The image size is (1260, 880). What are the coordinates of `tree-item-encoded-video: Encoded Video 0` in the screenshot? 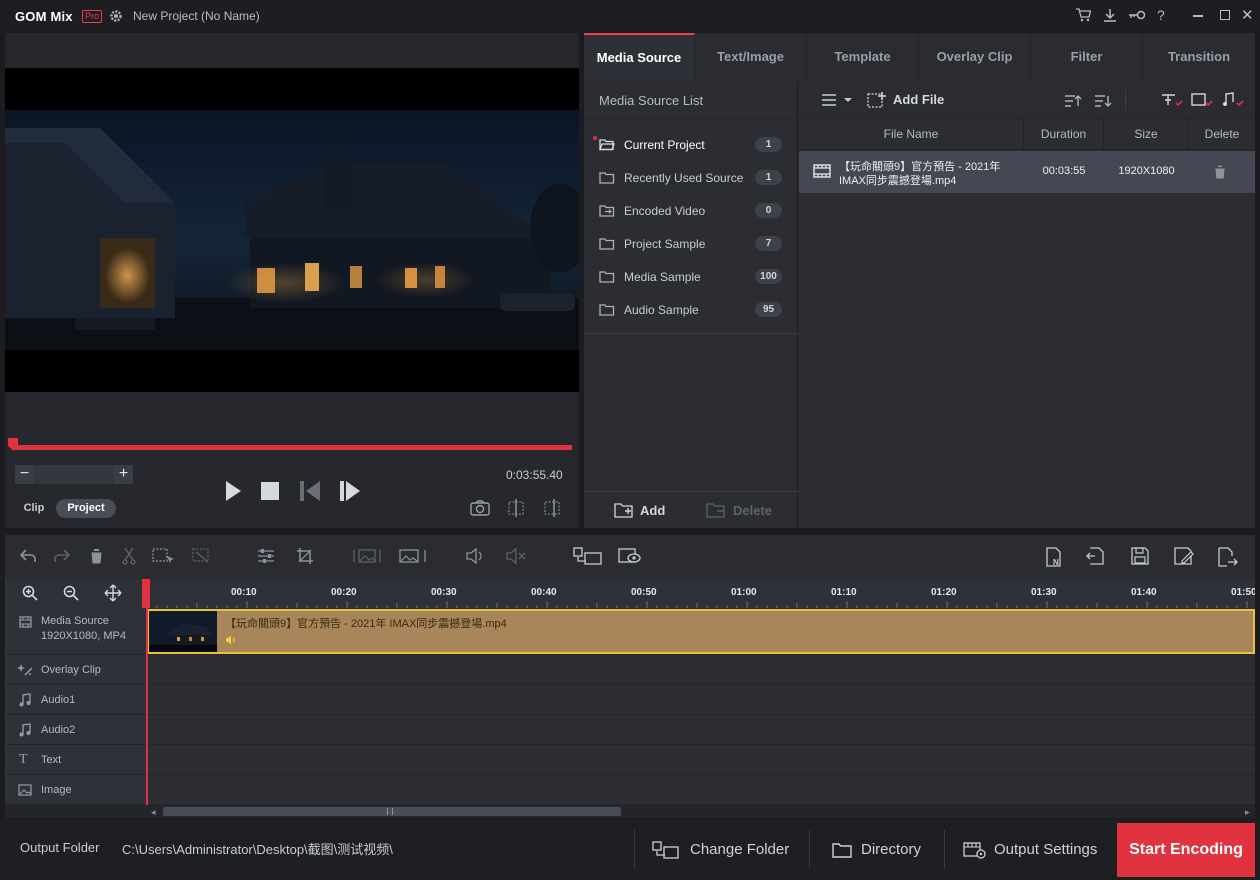 It's located at (691, 210).